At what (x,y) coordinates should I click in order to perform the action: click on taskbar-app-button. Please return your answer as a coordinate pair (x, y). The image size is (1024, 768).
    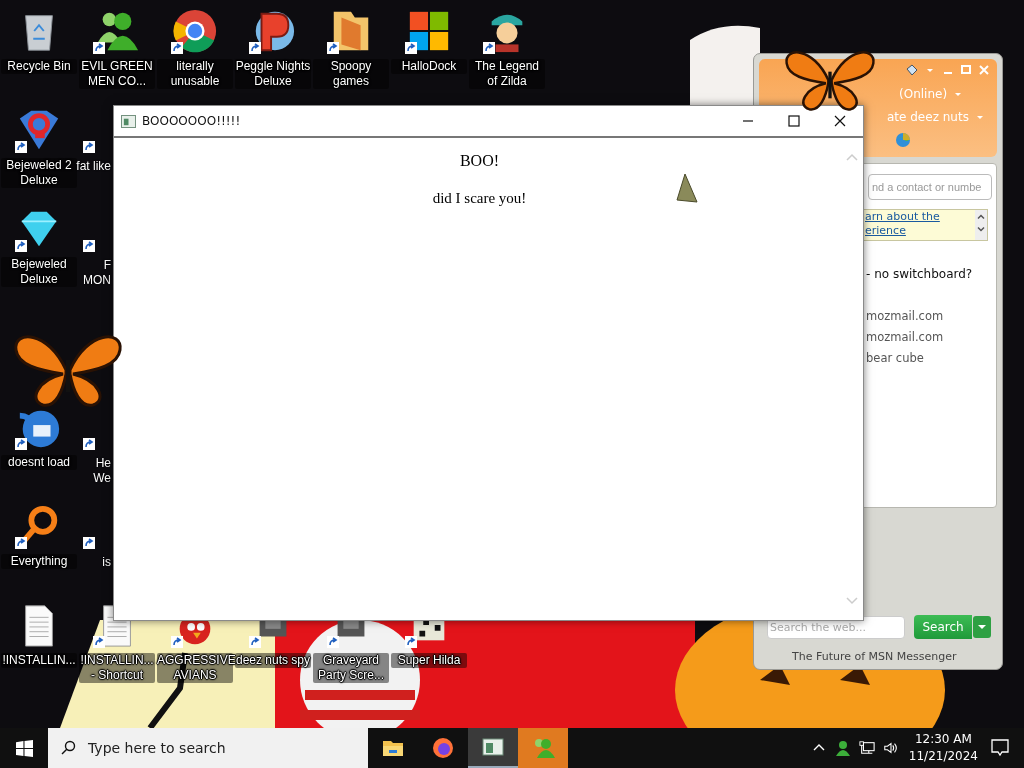
    Looking at the image, I should click on (493, 748).